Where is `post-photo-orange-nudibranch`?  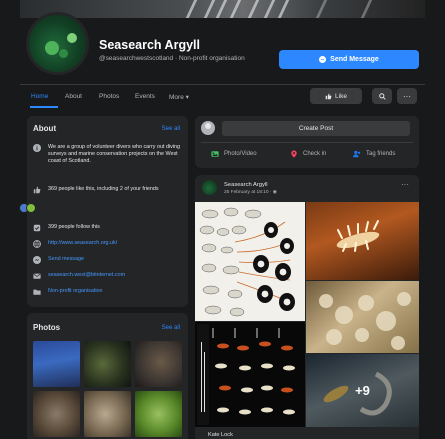
post-photo-orange-nudibranch is located at coordinates (362, 241).